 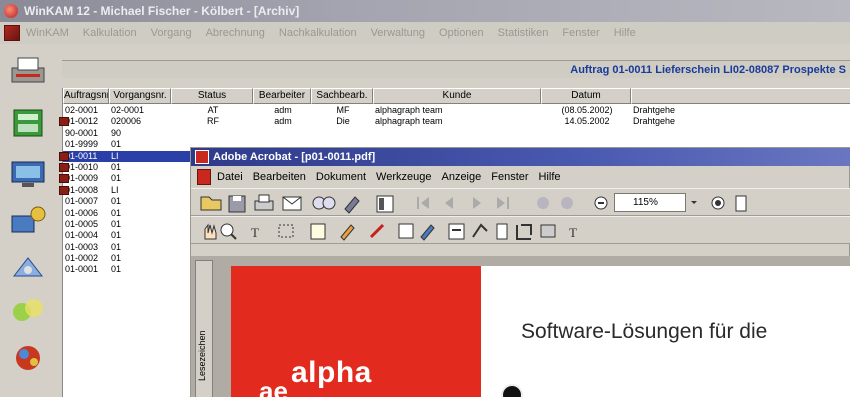 What do you see at coordinates (509, 177) in the screenshot?
I see `acrobat-menu-fenster: Fenster` at bounding box center [509, 177].